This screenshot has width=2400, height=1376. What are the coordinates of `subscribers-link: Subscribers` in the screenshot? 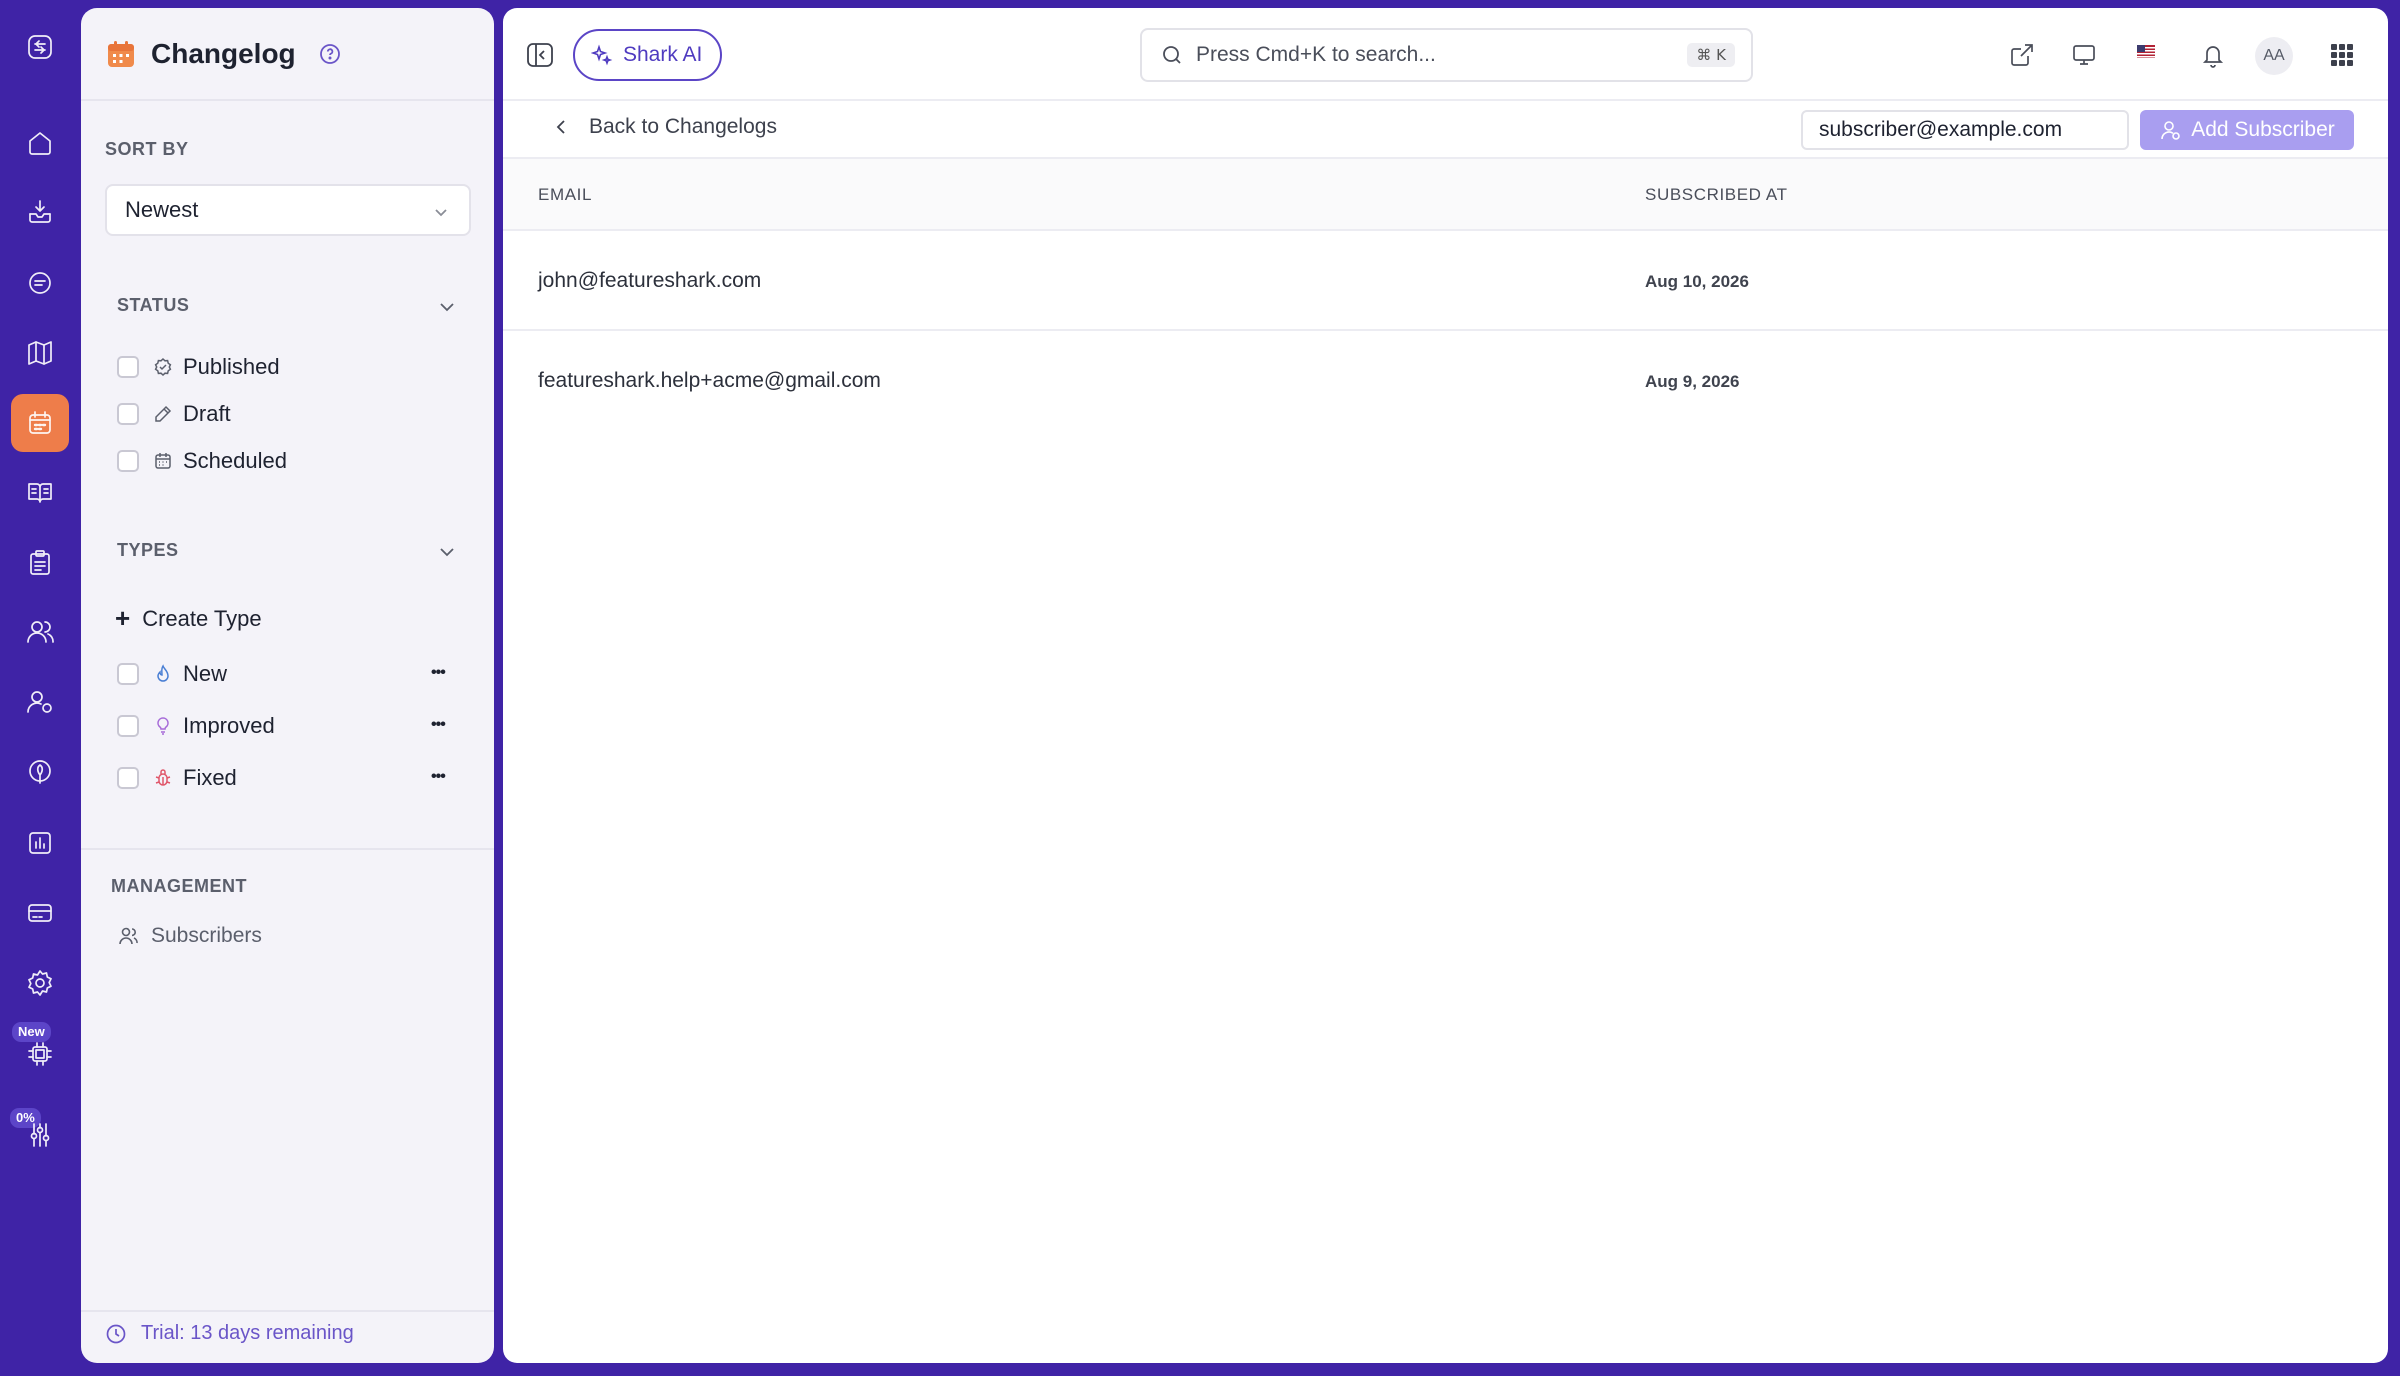 It's located at (189, 936).